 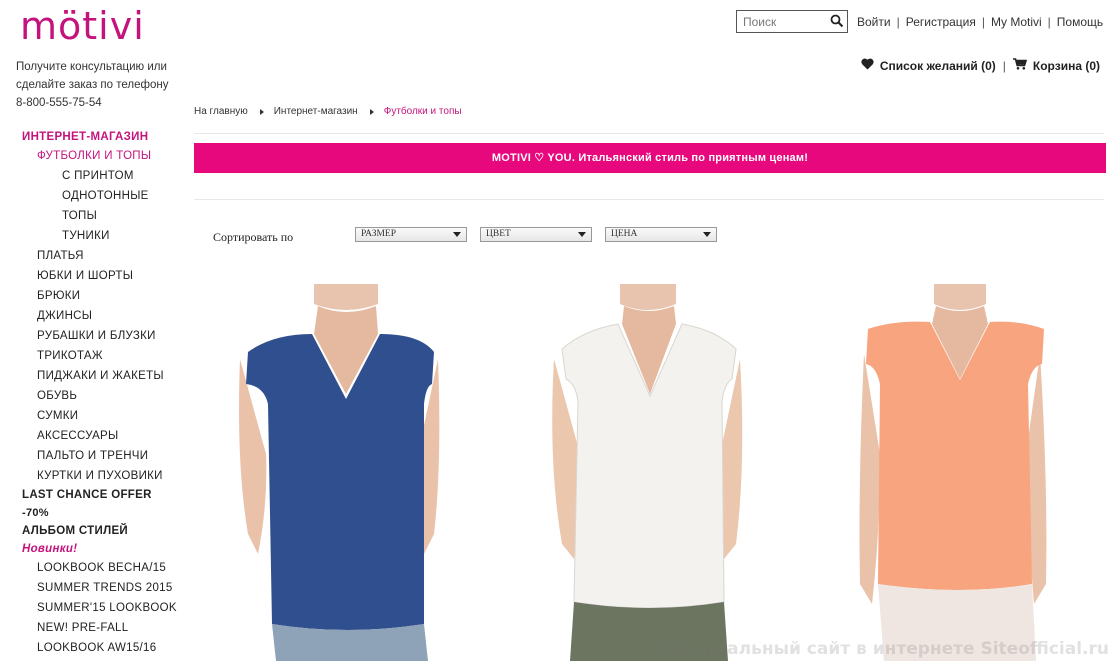 I want to click on search-box, so click(x=792, y=21).